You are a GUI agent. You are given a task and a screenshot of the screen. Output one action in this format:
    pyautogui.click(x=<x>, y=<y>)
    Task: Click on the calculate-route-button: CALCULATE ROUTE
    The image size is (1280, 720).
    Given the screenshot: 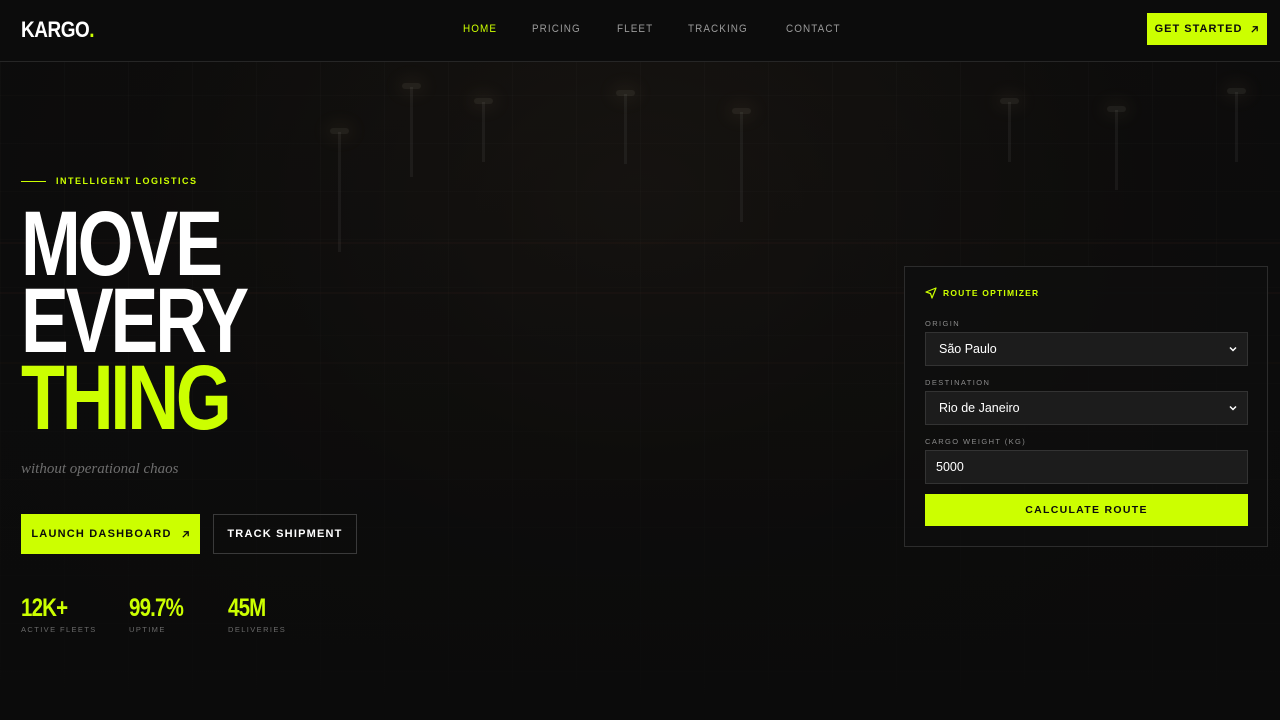 What is the action you would take?
    pyautogui.click(x=1086, y=510)
    